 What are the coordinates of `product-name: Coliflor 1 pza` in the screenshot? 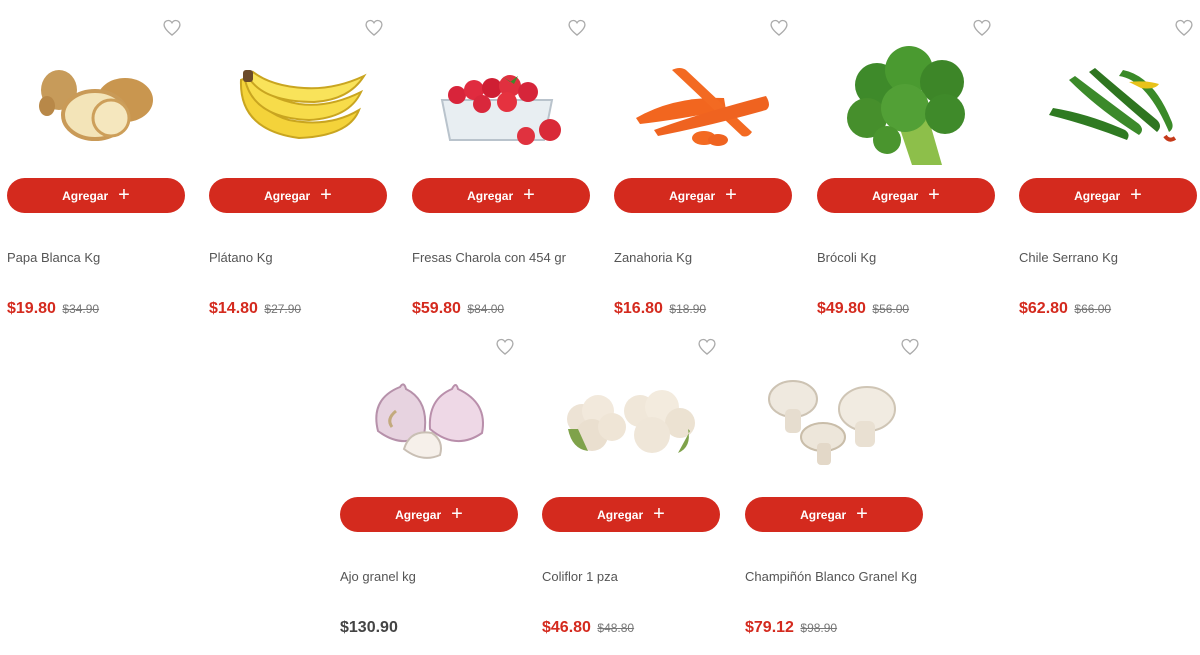 It's located at (580, 576).